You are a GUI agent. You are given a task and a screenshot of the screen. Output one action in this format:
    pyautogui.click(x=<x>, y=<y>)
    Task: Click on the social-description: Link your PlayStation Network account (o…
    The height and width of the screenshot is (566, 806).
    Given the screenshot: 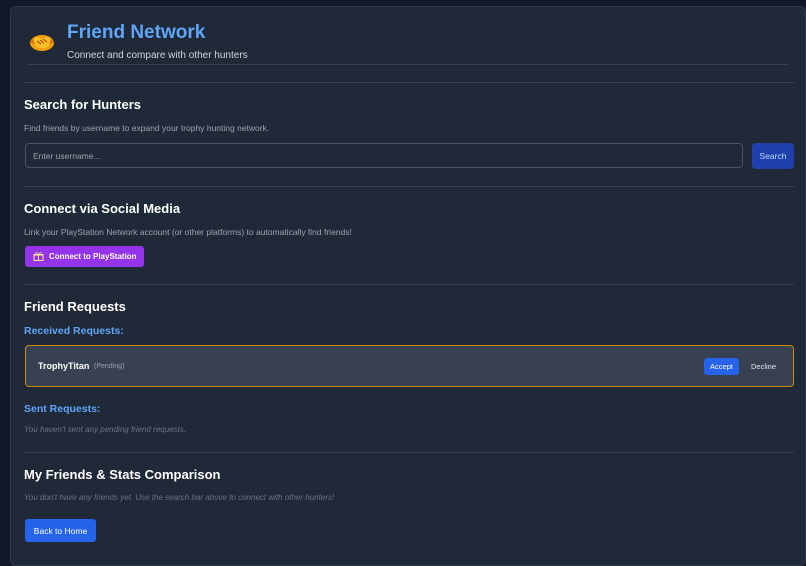 What is the action you would take?
    pyautogui.click(x=188, y=232)
    